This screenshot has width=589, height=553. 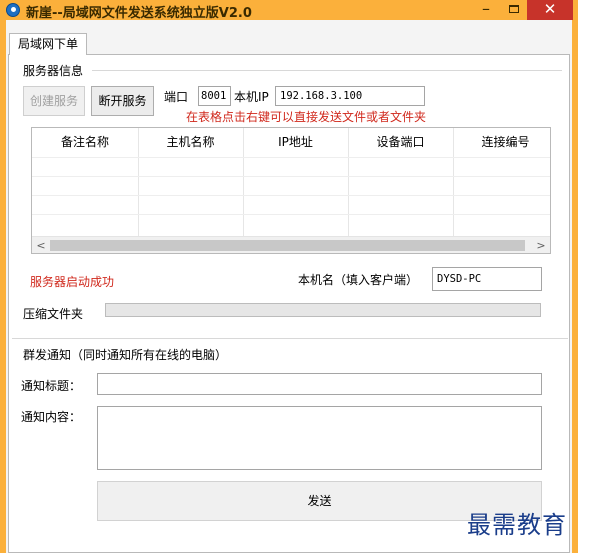 I want to click on tab-lan-order: 局域网下单, so click(x=48, y=44).